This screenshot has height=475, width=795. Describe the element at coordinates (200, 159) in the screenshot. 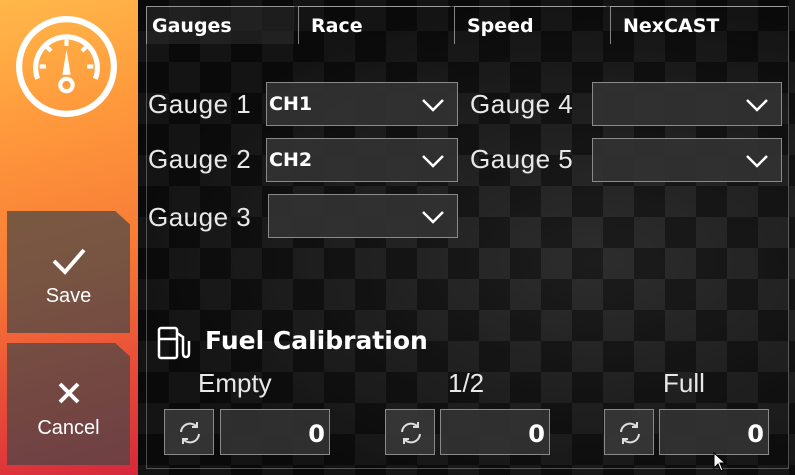

I see `gauge-2-label: Gauge 2` at that location.